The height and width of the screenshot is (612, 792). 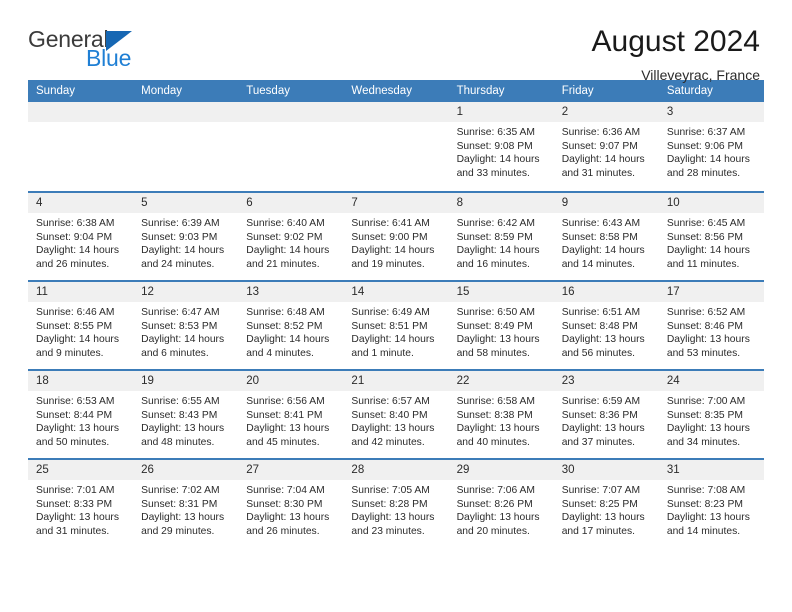 What do you see at coordinates (393, 435) in the screenshot?
I see `daylight-text: Daylight: 13 hours and 42 minutes.` at bounding box center [393, 435].